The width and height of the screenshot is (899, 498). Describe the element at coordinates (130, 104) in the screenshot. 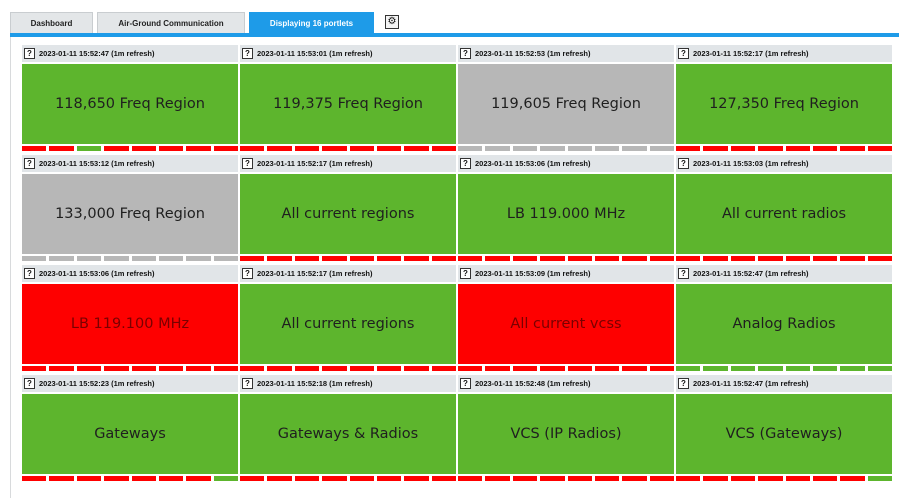

I see `portlet-status-tile: 118,650 Freq Region` at that location.